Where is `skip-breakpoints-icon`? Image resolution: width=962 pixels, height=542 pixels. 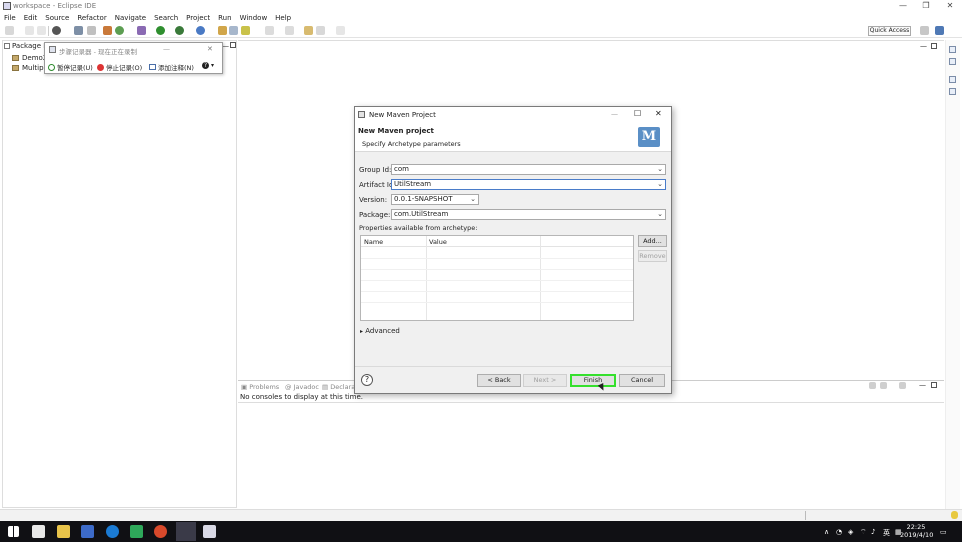 skip-breakpoints-icon is located at coordinates (91, 30).